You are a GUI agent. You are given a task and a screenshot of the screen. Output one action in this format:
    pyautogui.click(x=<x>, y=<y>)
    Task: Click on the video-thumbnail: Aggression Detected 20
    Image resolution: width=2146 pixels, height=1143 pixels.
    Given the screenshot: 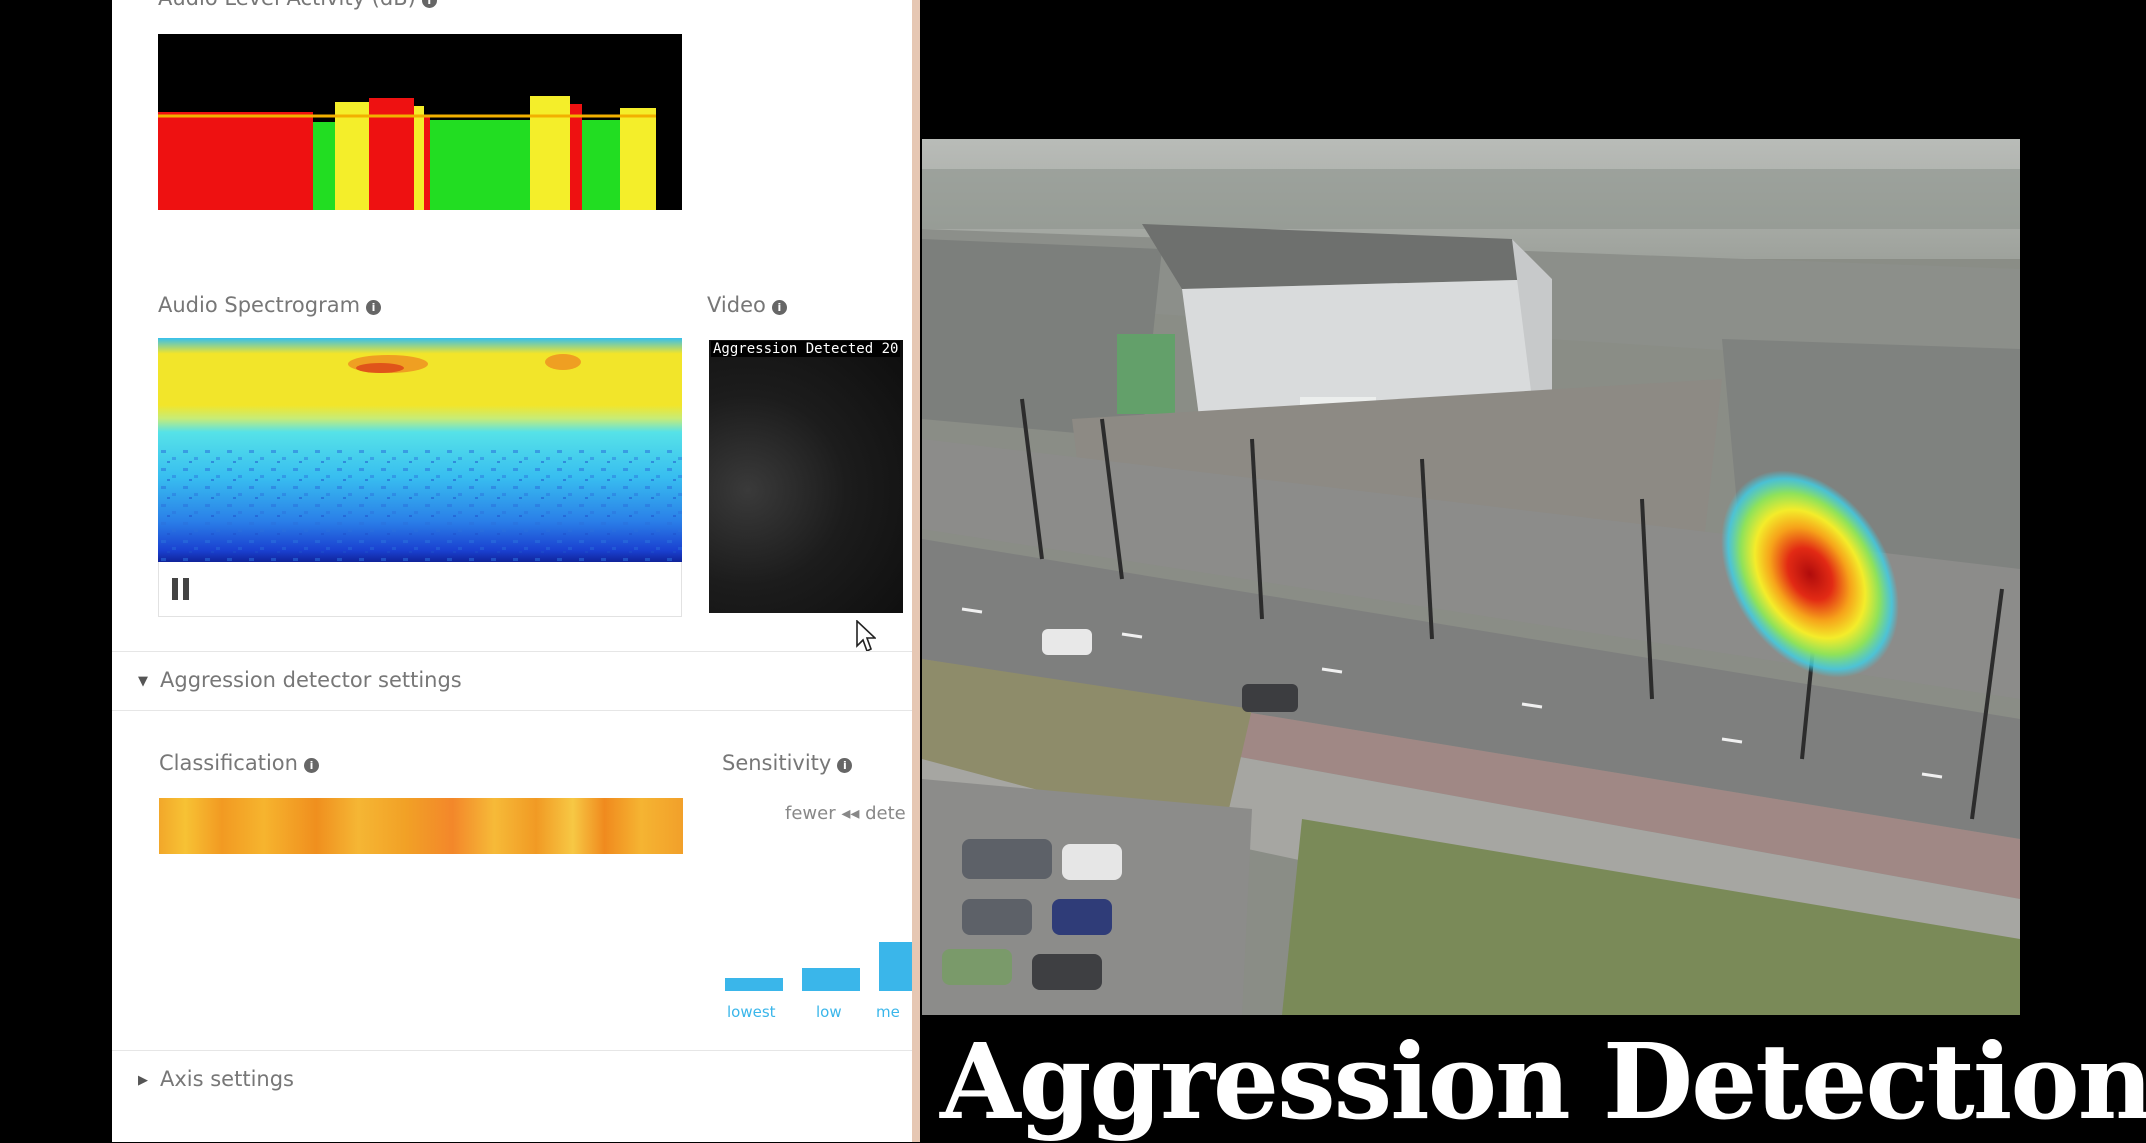 What is the action you would take?
    pyautogui.click(x=806, y=476)
    